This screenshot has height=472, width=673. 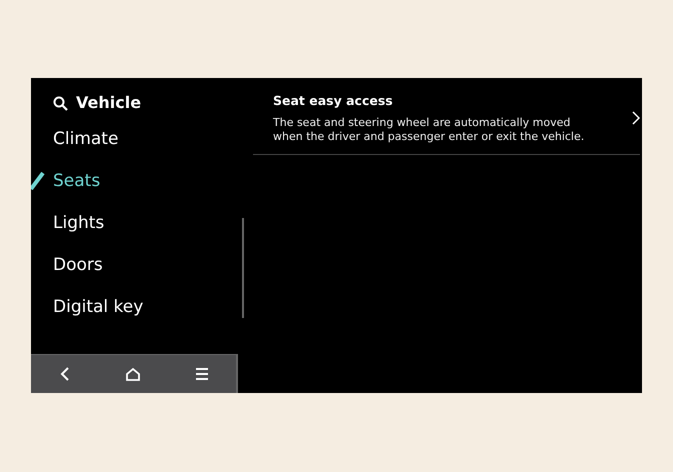 I want to click on menu-item: Doors, so click(x=78, y=265).